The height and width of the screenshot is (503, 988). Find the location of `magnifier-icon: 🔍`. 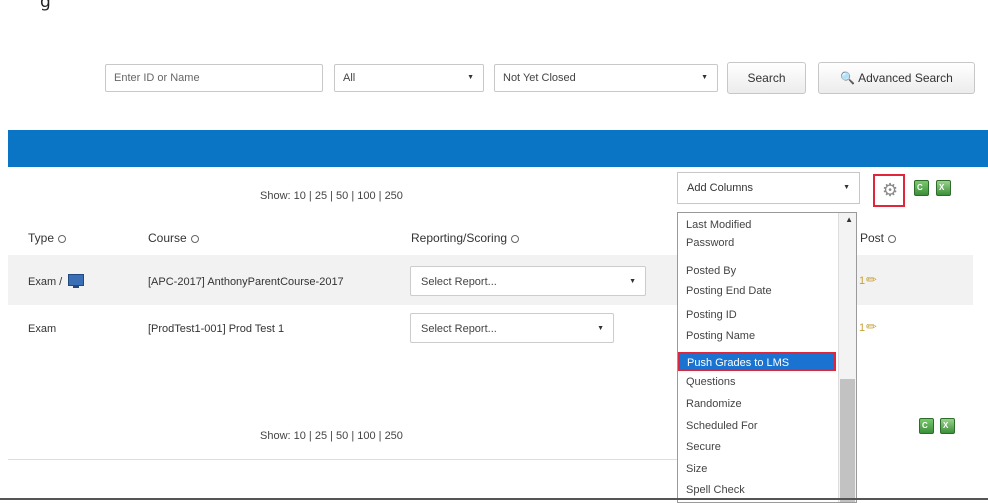

magnifier-icon: 🔍 is located at coordinates (848, 78).